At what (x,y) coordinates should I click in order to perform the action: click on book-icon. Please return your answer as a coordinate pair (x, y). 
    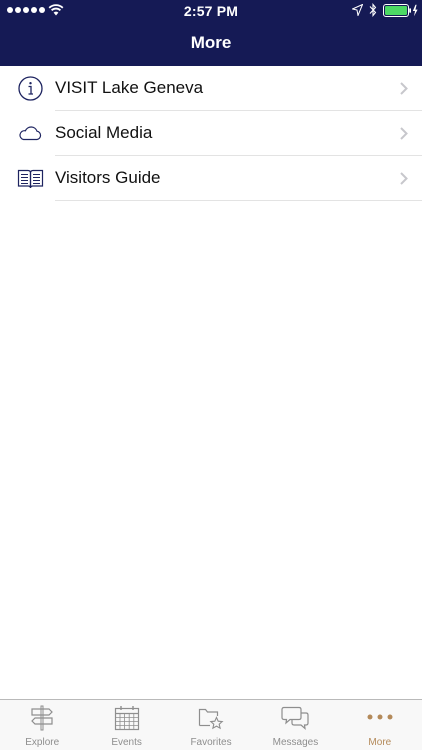
    Looking at the image, I should click on (30, 179).